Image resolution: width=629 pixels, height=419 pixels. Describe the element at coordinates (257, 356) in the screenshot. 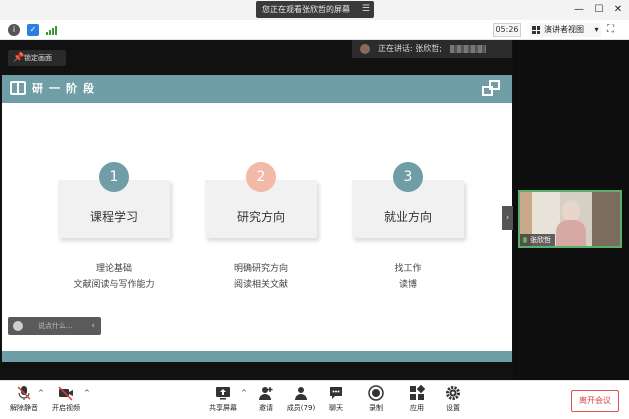

I see `slide-footer` at that location.